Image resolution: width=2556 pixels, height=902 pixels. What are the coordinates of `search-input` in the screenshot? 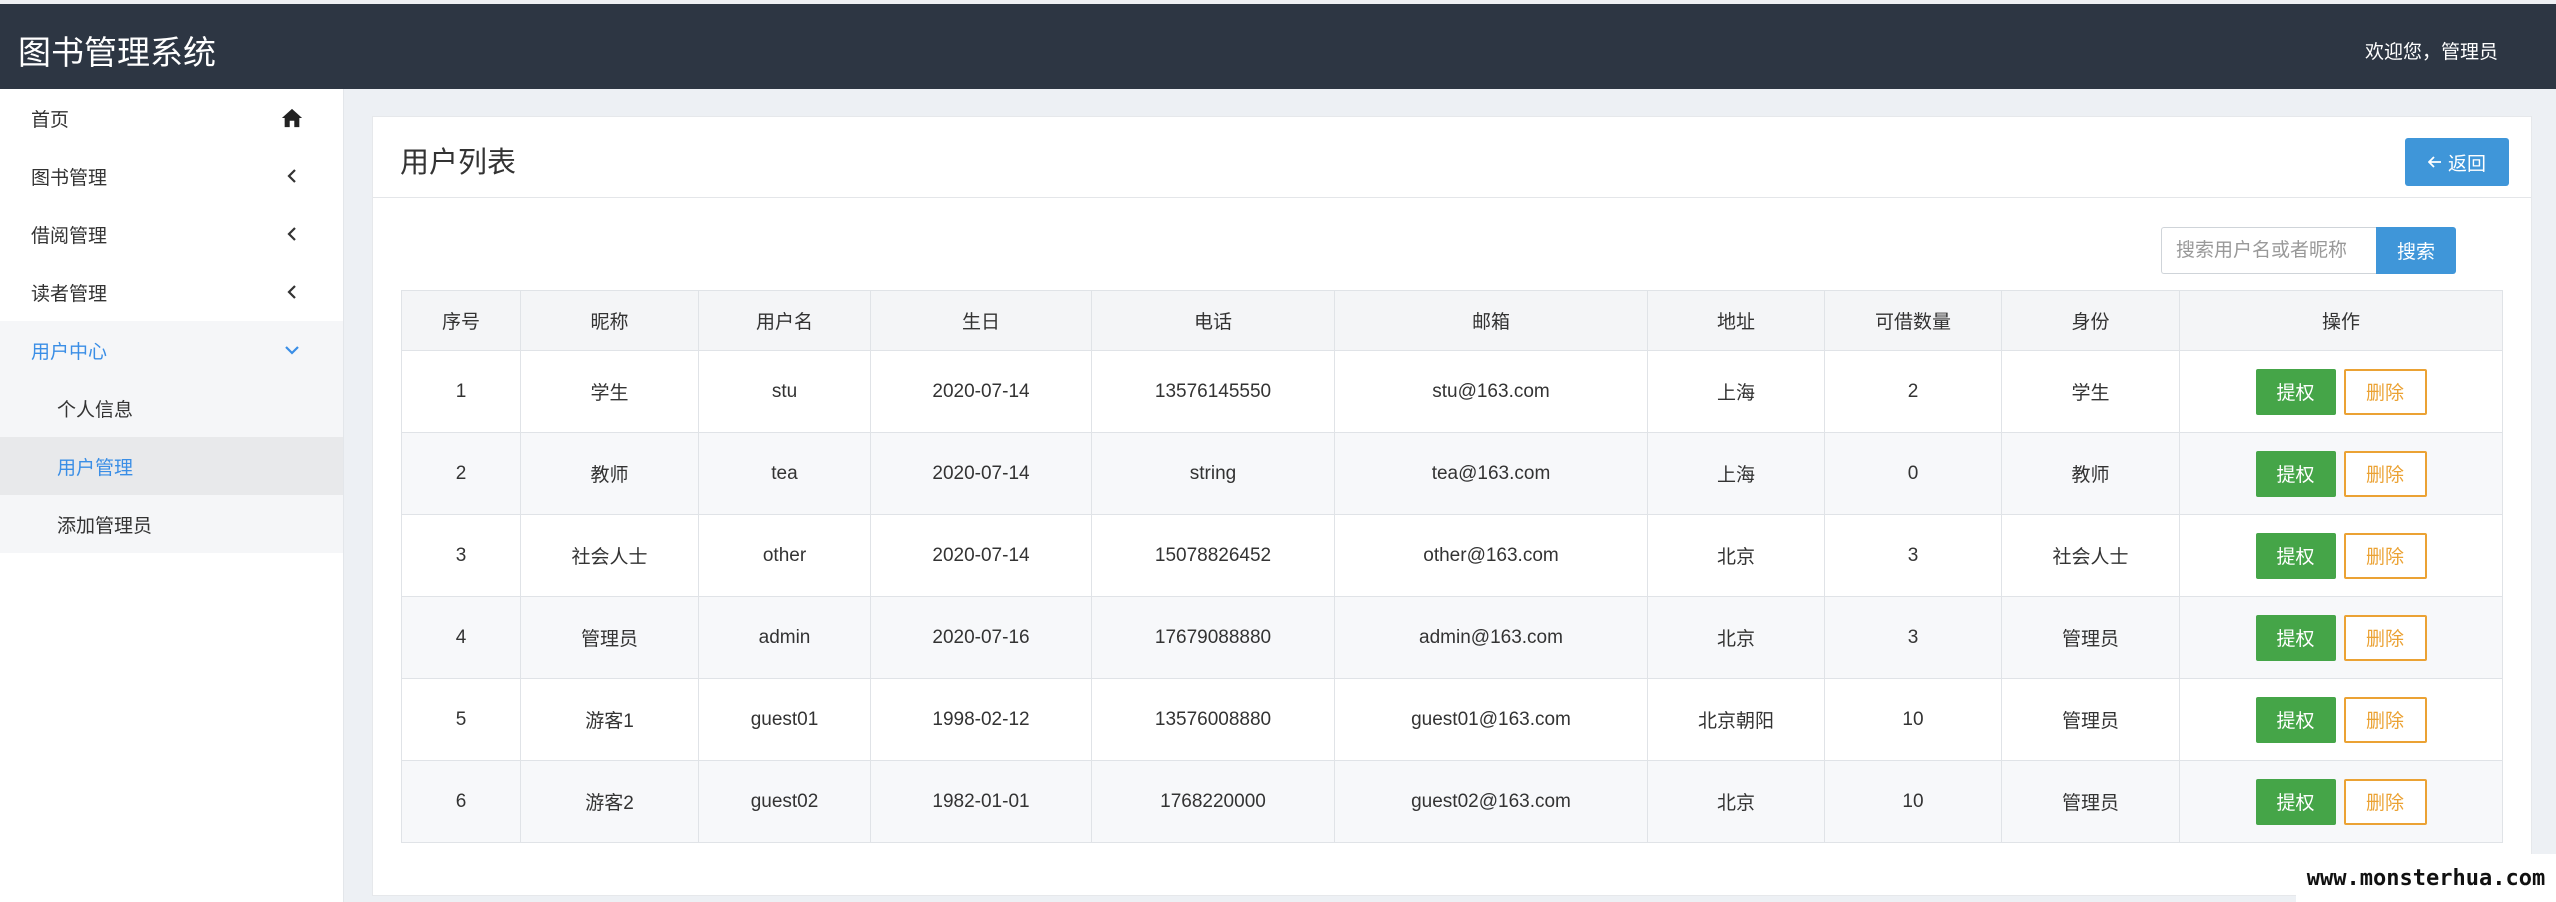 It's located at (2268, 250).